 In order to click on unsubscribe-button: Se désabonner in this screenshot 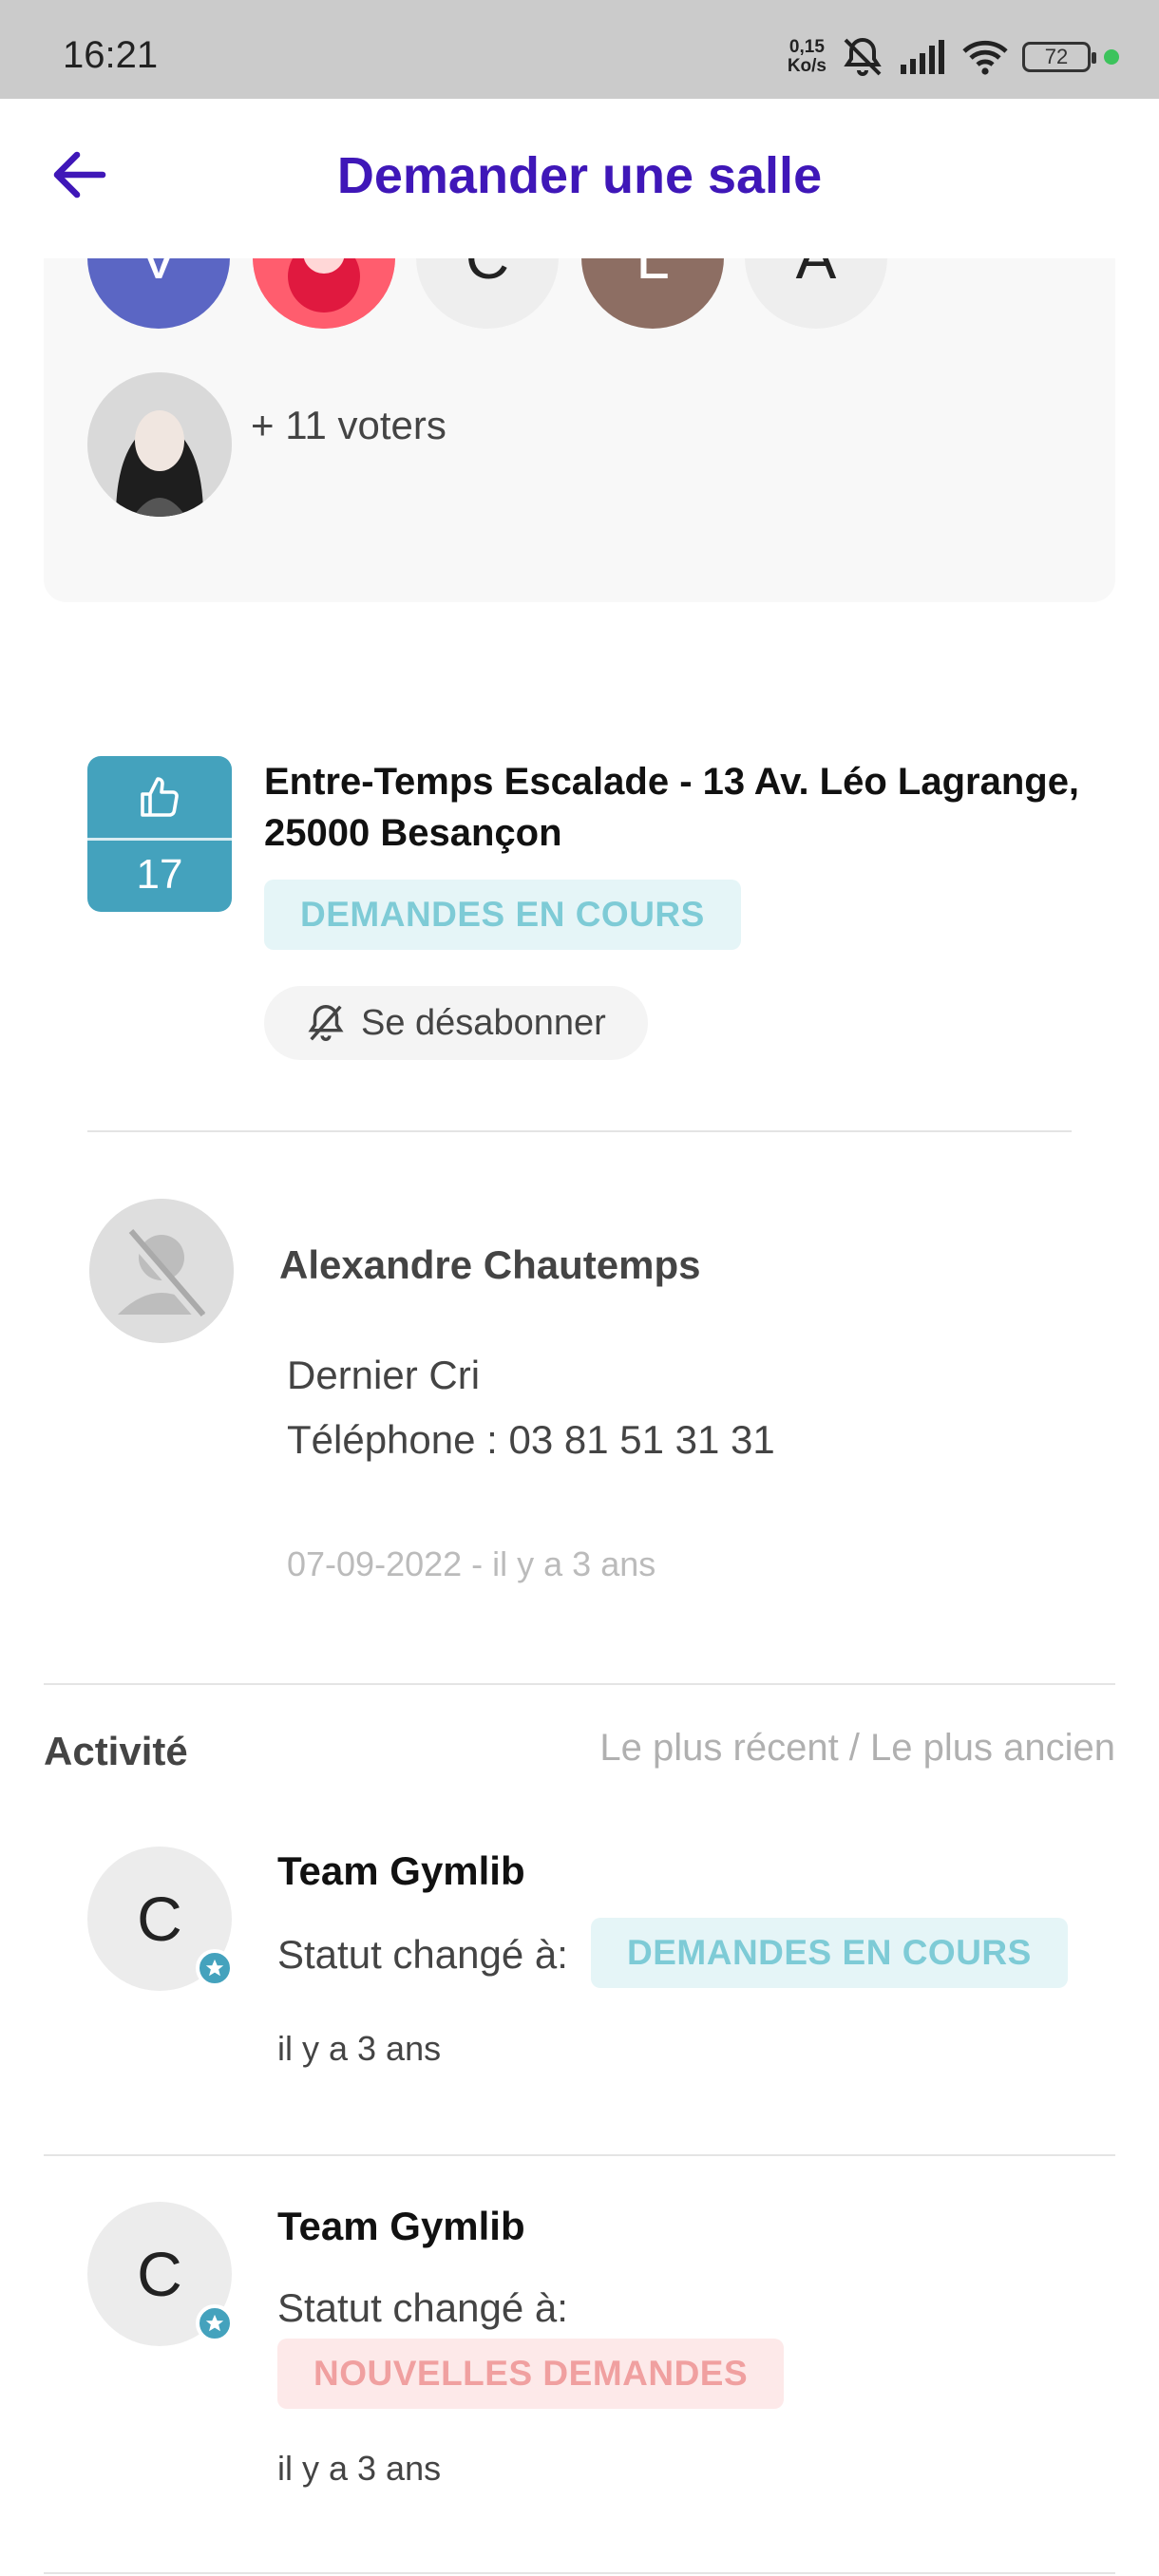, I will do `click(456, 1023)`.